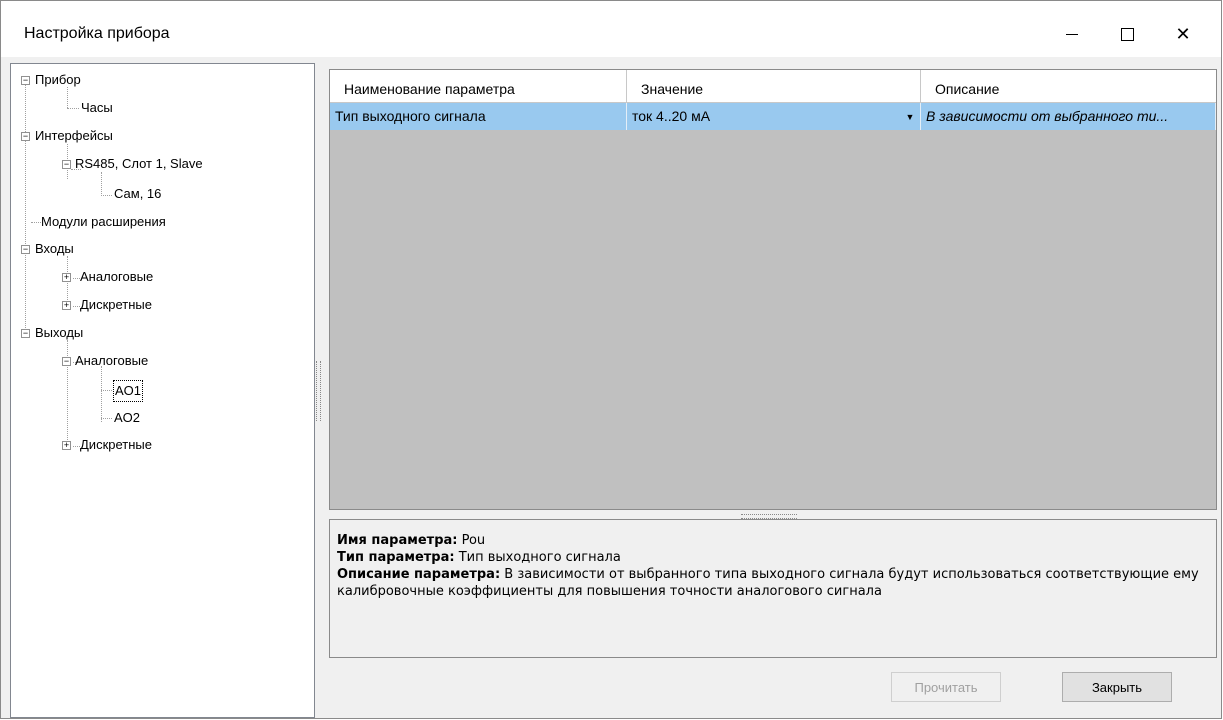  Describe the element at coordinates (611, 29) in the screenshot. I see `title-bar: Настройка прибора ✕` at that location.